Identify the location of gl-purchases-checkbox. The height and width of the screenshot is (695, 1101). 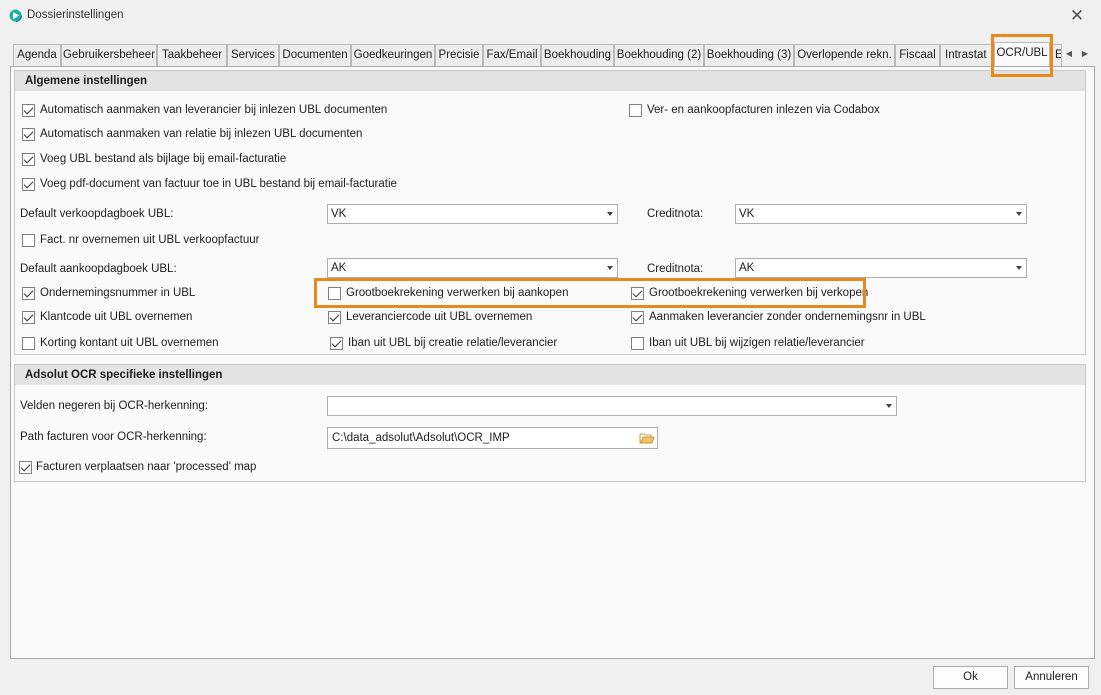
(334, 293).